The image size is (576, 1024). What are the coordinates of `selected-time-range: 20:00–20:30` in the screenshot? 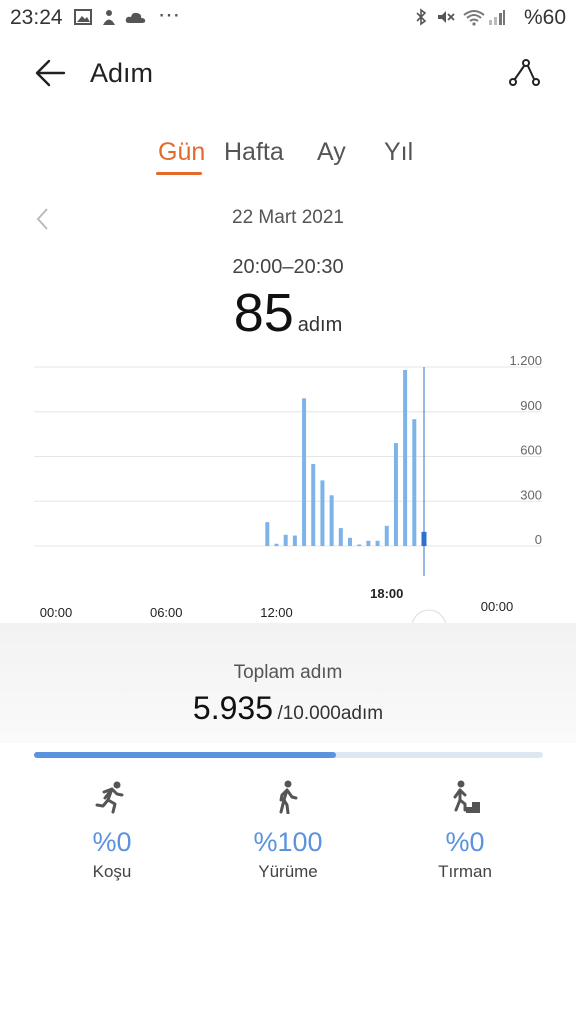 It's located at (288, 267).